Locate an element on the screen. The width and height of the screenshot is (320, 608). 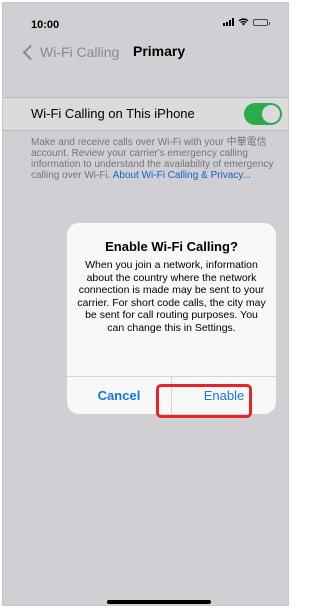
status-time: 10:00 is located at coordinates (45, 25).